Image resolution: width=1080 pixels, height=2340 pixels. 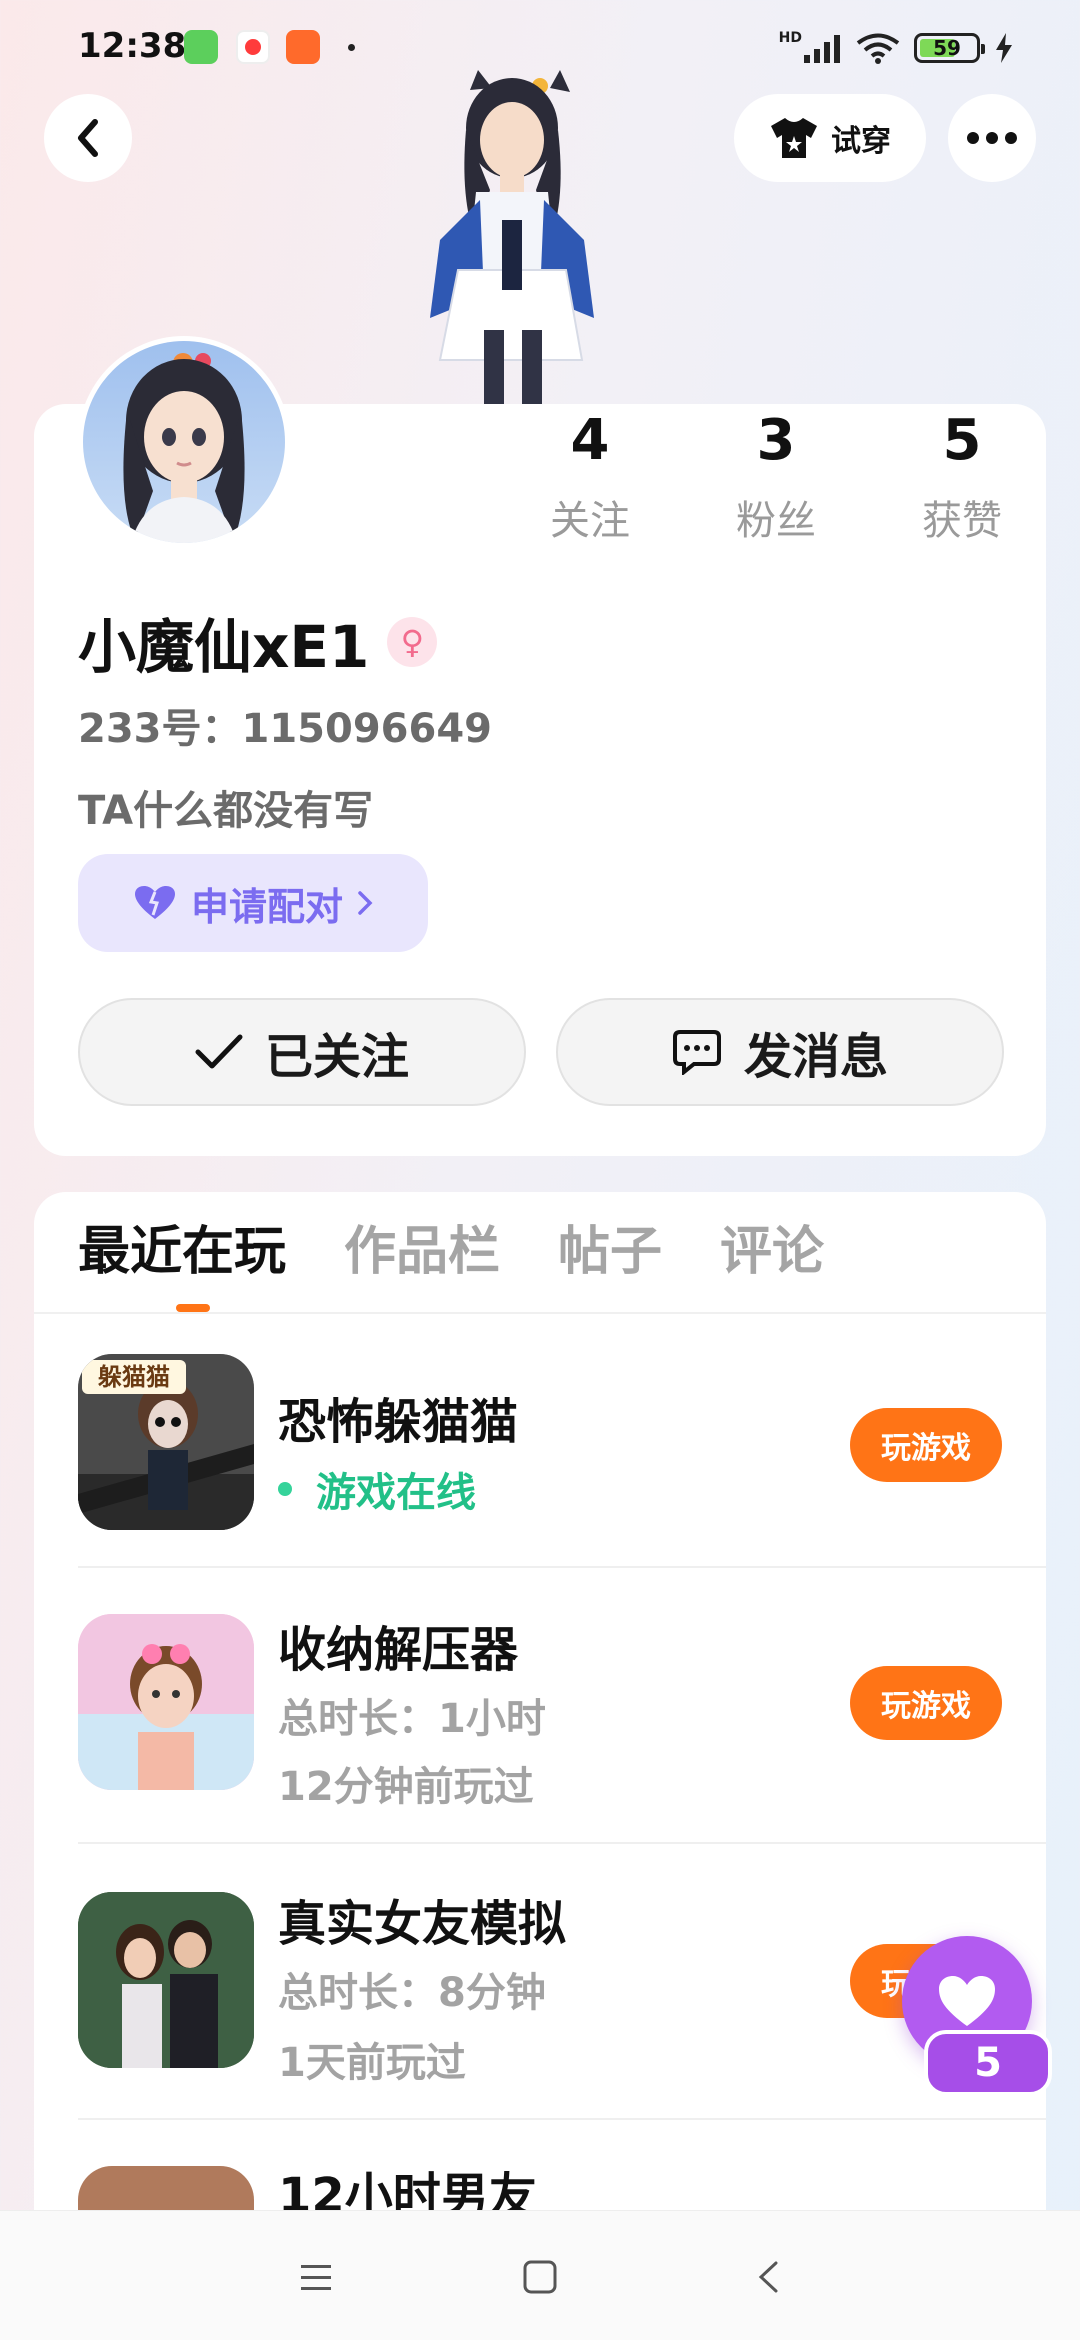 I want to click on tab-comments: 评论, so click(x=772, y=1257).